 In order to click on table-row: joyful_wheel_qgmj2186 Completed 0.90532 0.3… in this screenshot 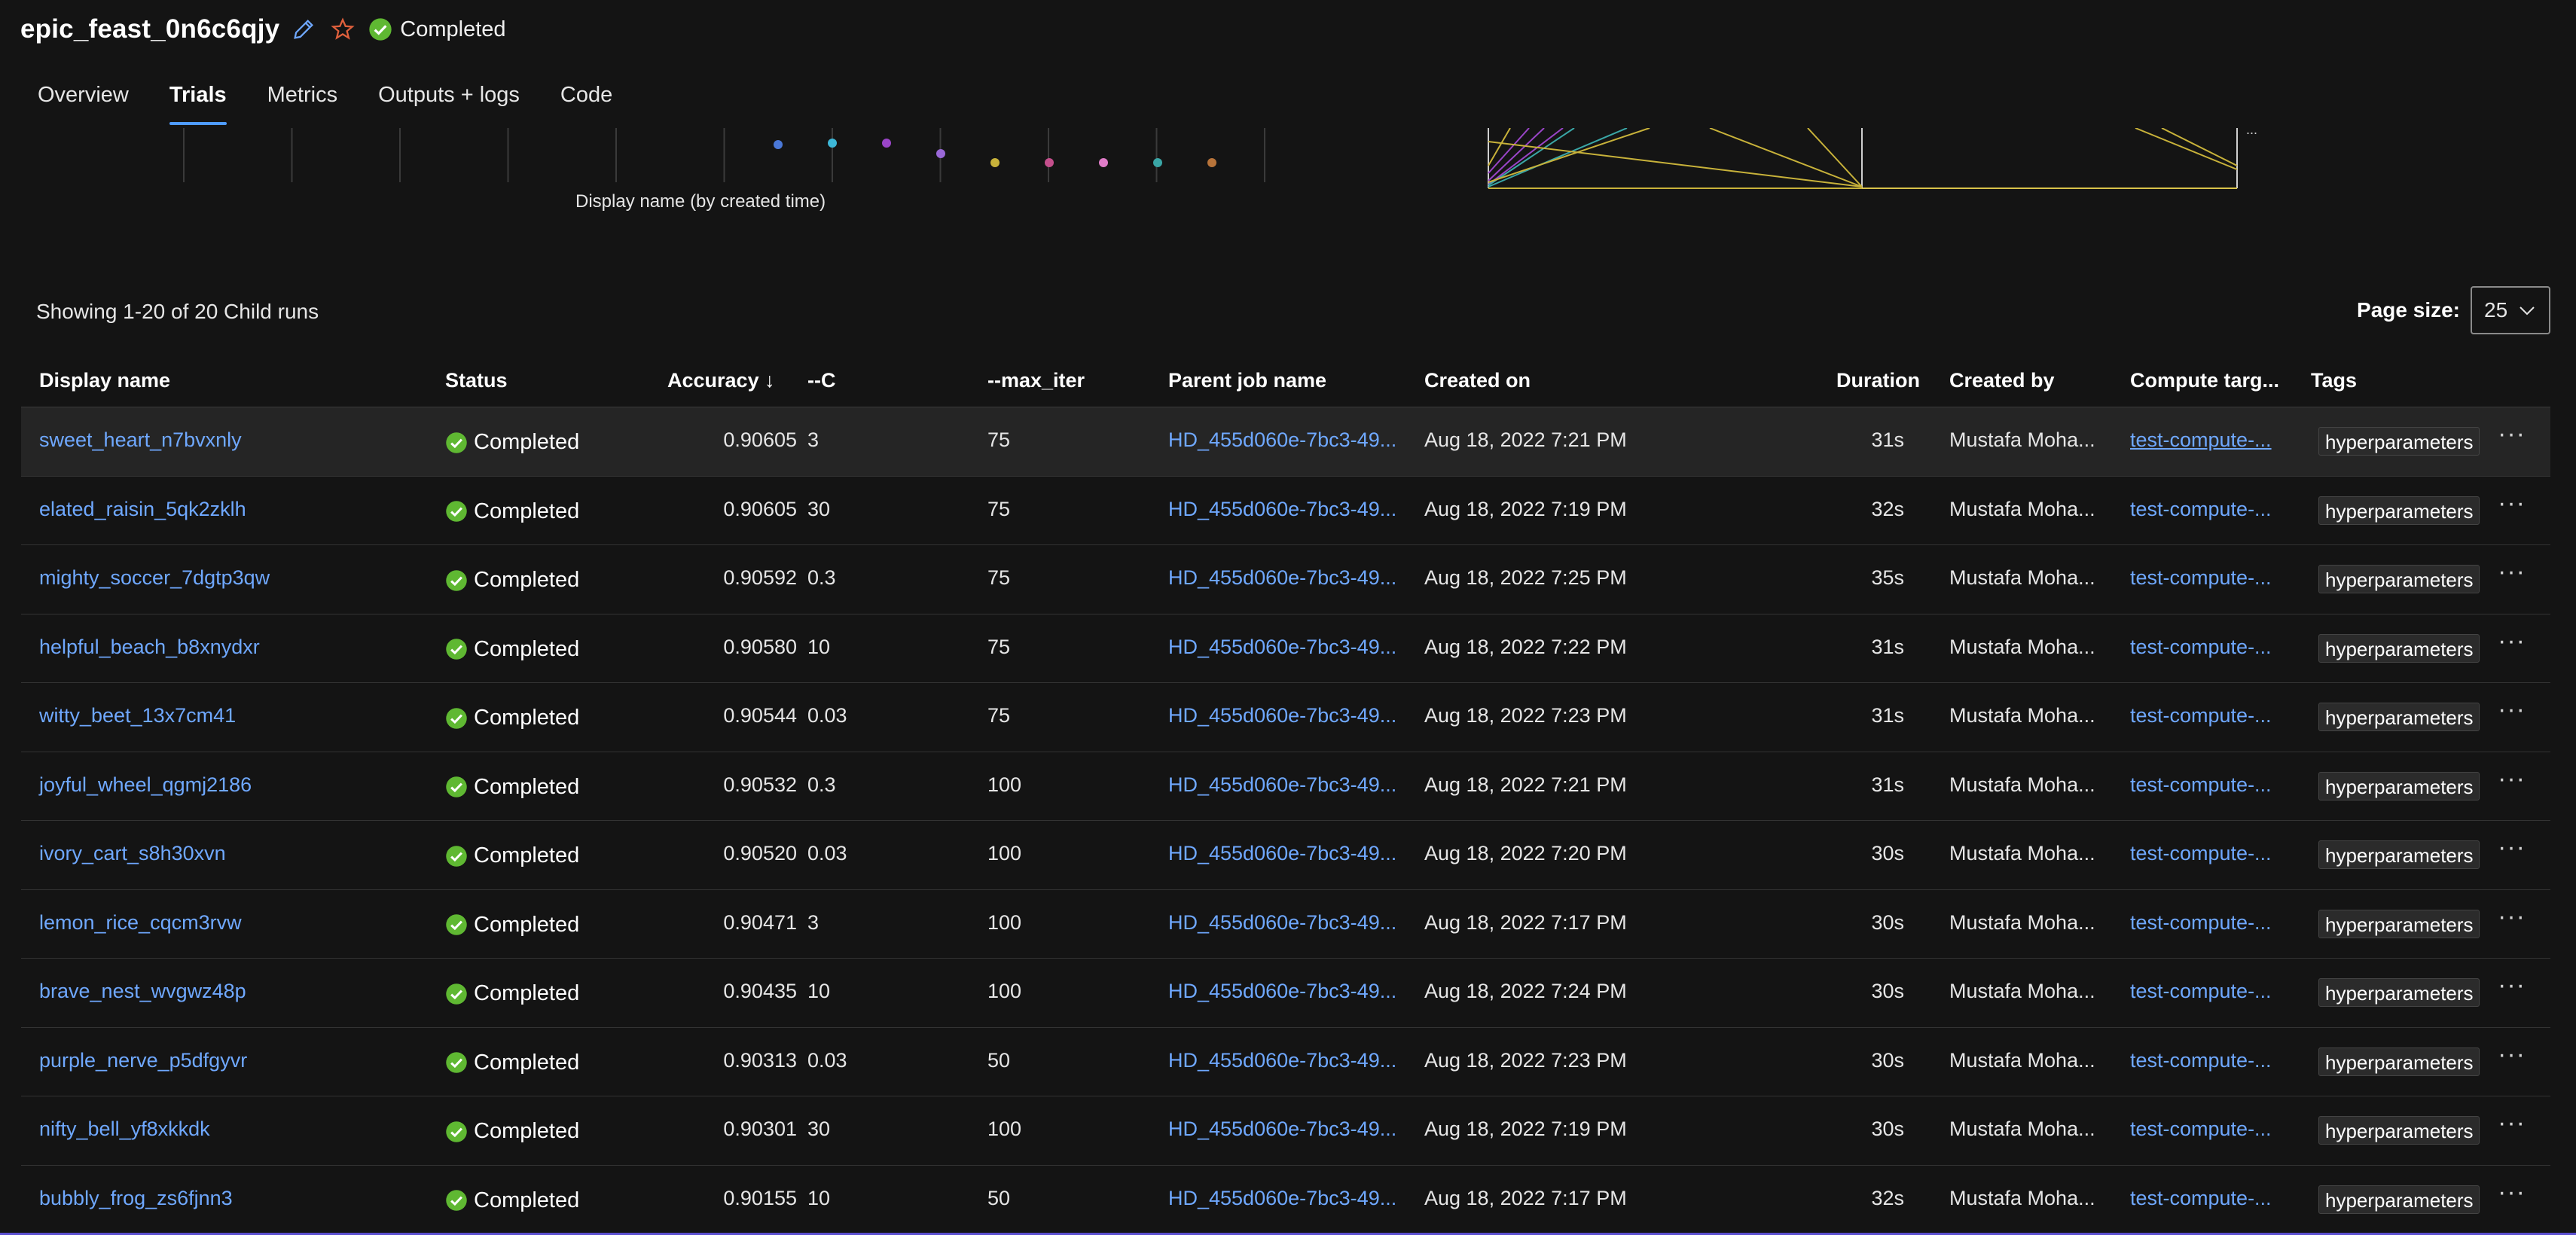, I will do `click(1286, 786)`.